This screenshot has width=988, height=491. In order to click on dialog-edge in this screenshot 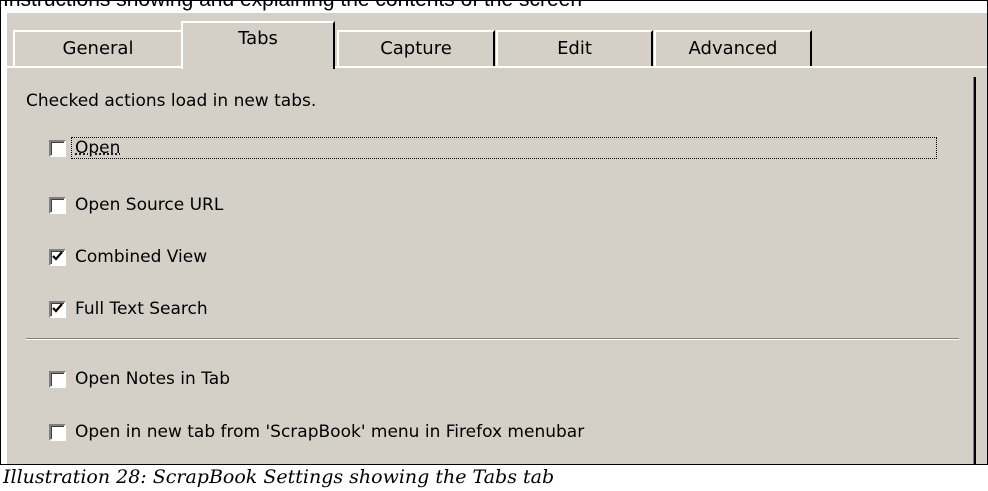, I will do `click(975, 270)`.